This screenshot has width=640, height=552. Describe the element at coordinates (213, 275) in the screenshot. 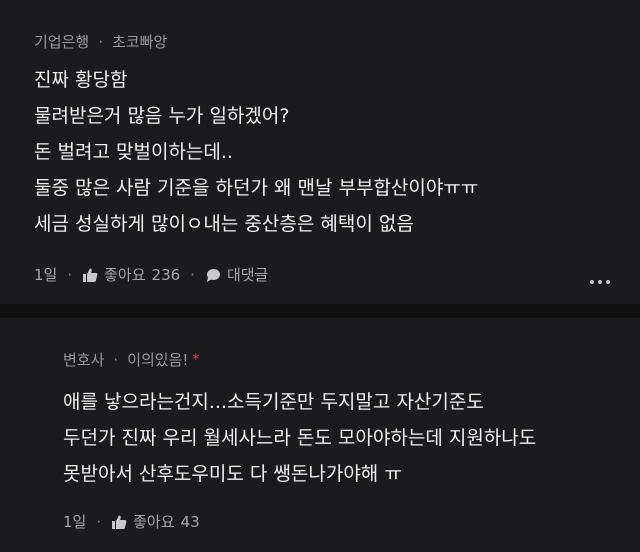

I see `speech-bubble-icon` at that location.